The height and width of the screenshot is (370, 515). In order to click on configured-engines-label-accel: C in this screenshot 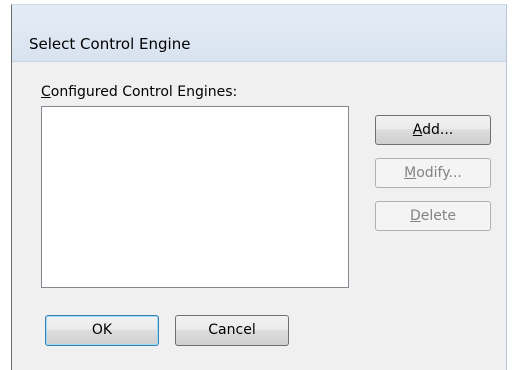, I will do `click(46, 92)`.